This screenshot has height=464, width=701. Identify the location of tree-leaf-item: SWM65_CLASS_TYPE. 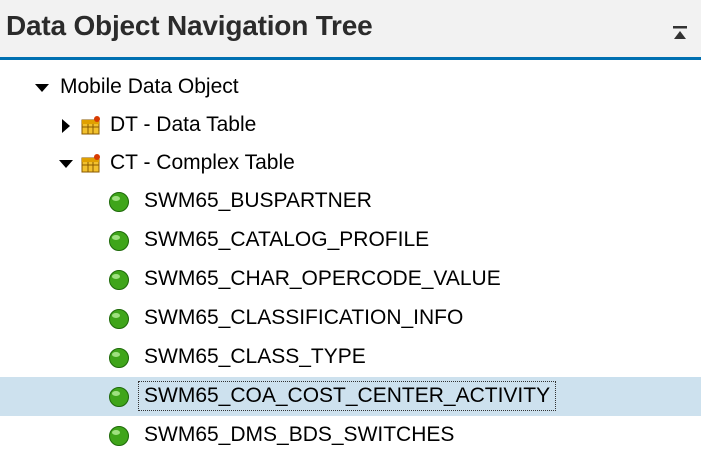
(350, 357).